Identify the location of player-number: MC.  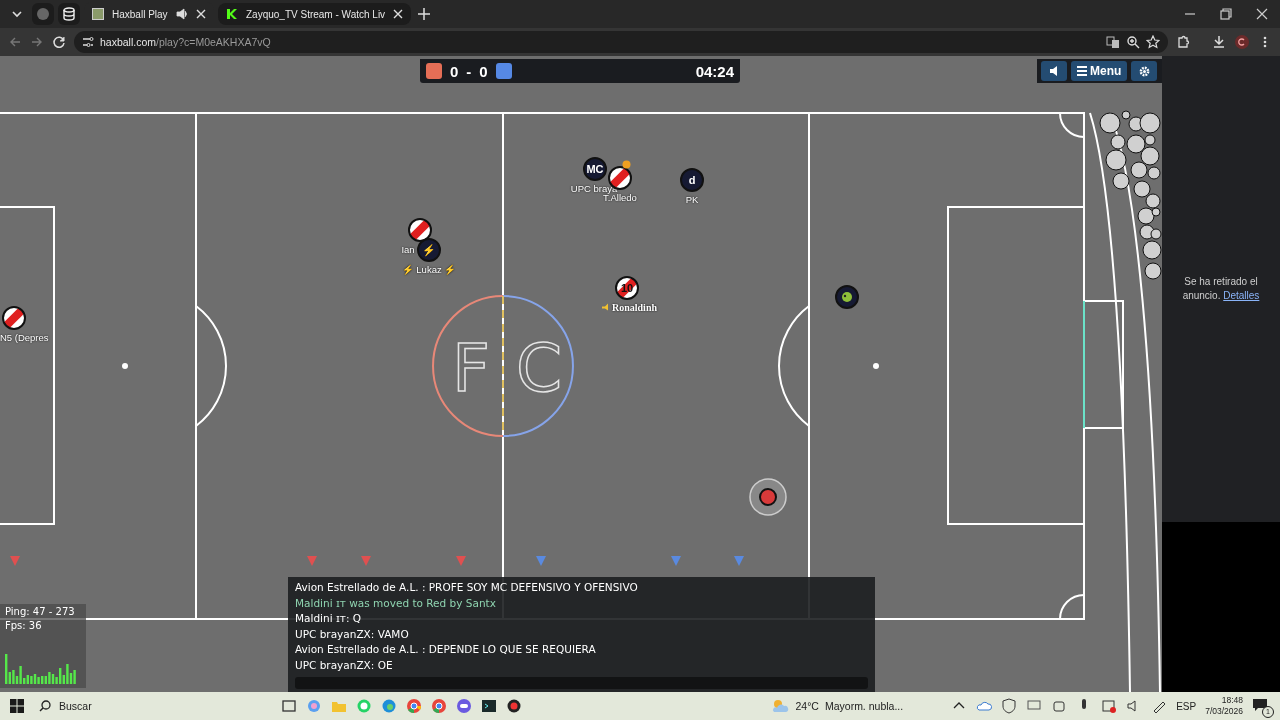
(595, 169).